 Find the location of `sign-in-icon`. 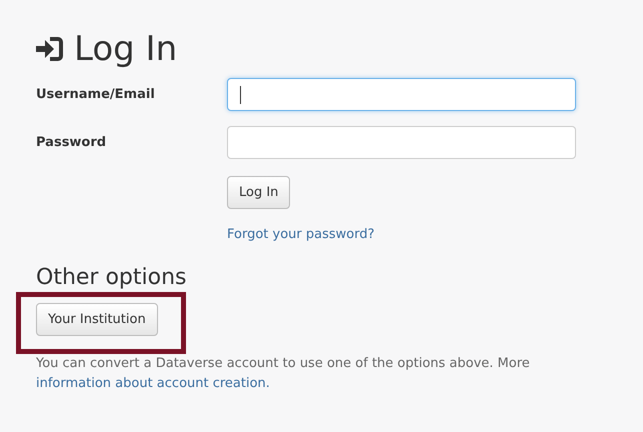

sign-in-icon is located at coordinates (50, 49).